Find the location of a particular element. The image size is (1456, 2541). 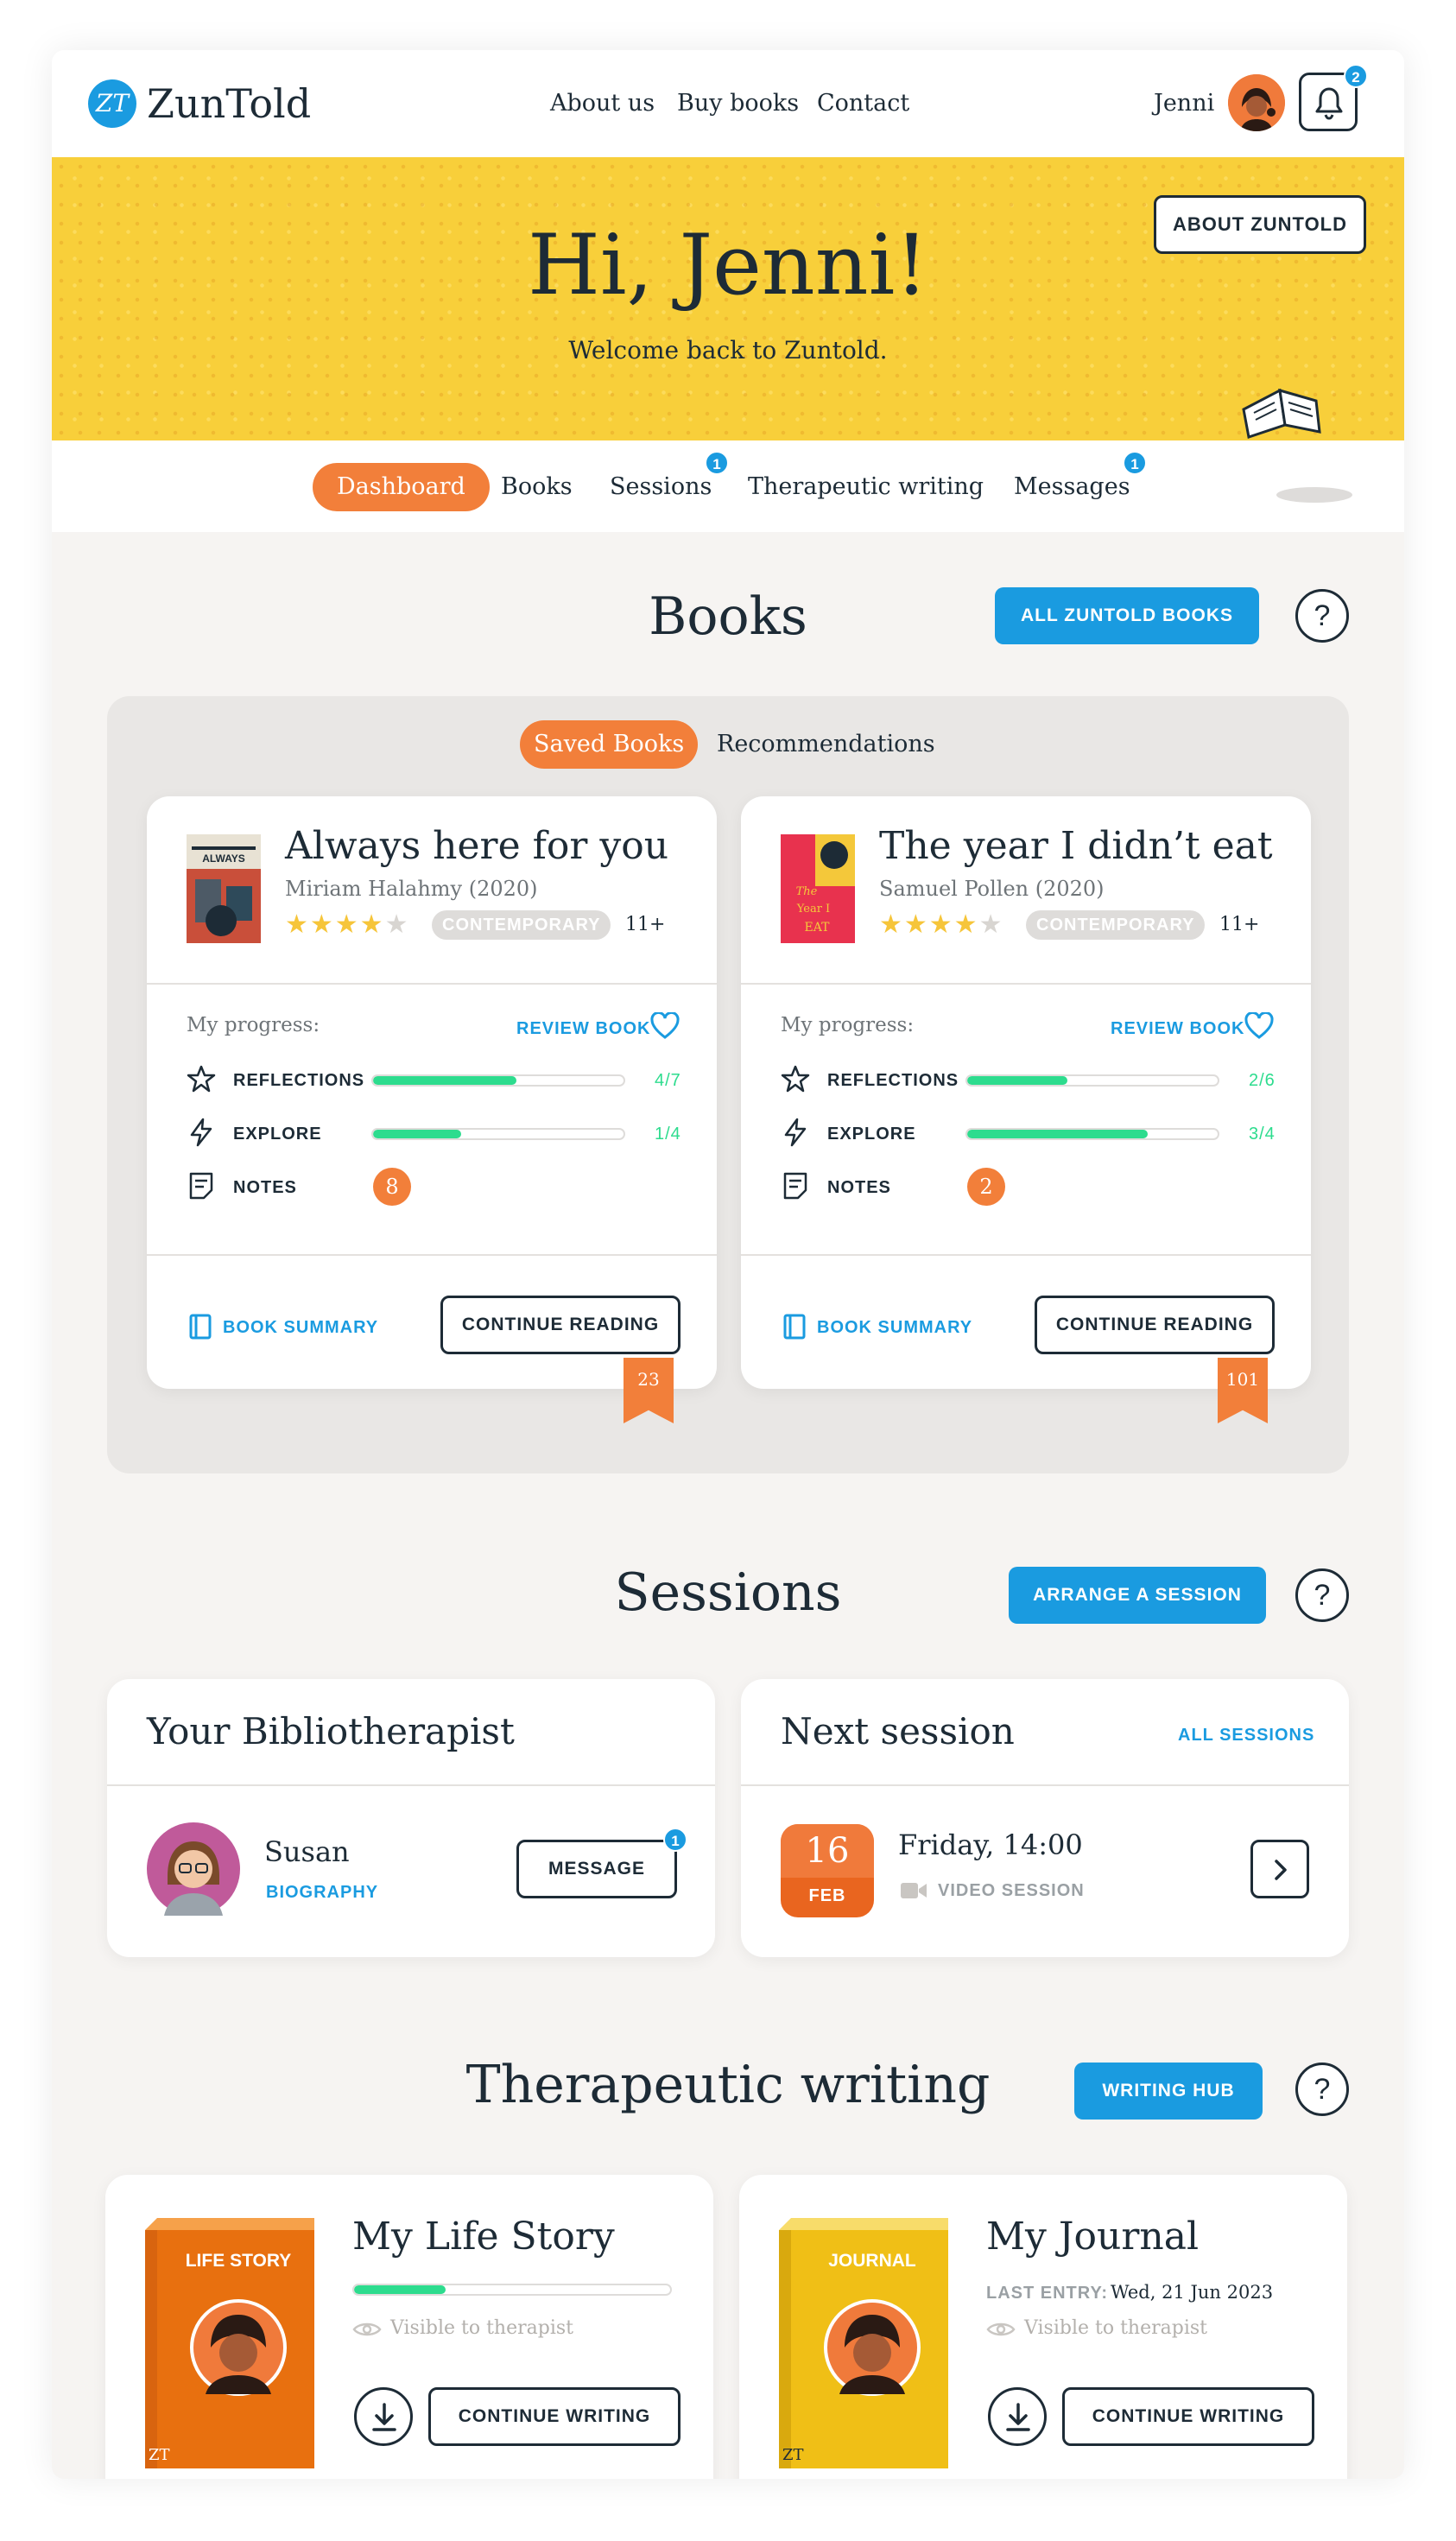

tab-sessions: Sessions is located at coordinates (661, 487).